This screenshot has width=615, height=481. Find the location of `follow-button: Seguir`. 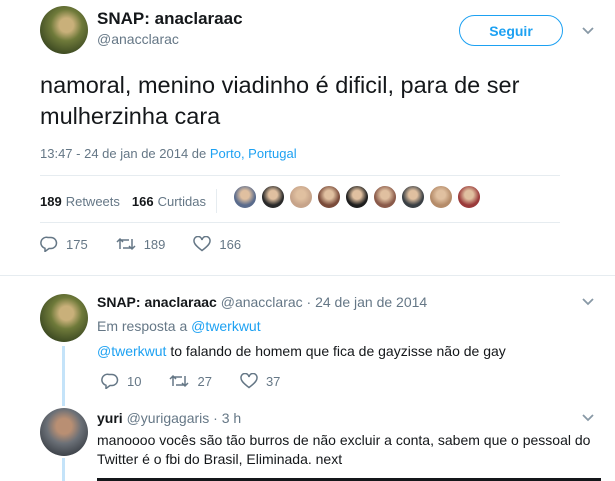

follow-button: Seguir is located at coordinates (511, 30).